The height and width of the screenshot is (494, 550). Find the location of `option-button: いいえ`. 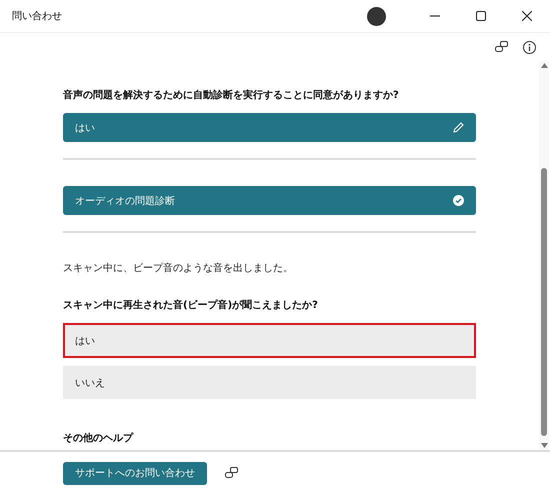

option-button: いいえ is located at coordinates (269, 382).